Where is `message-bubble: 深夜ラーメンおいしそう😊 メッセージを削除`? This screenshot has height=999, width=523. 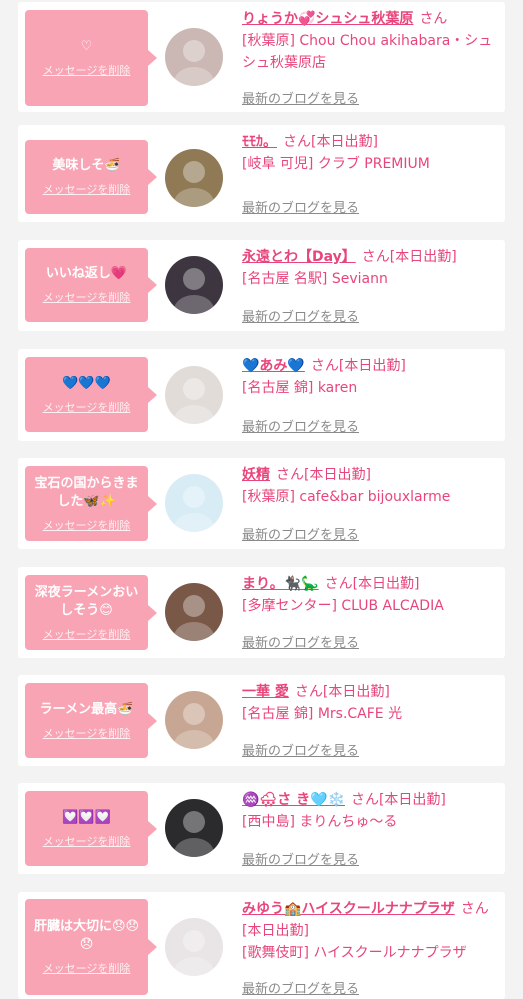 message-bubble: 深夜ラーメンおいしそう😊 メッセージを削除 is located at coordinates (91, 612).